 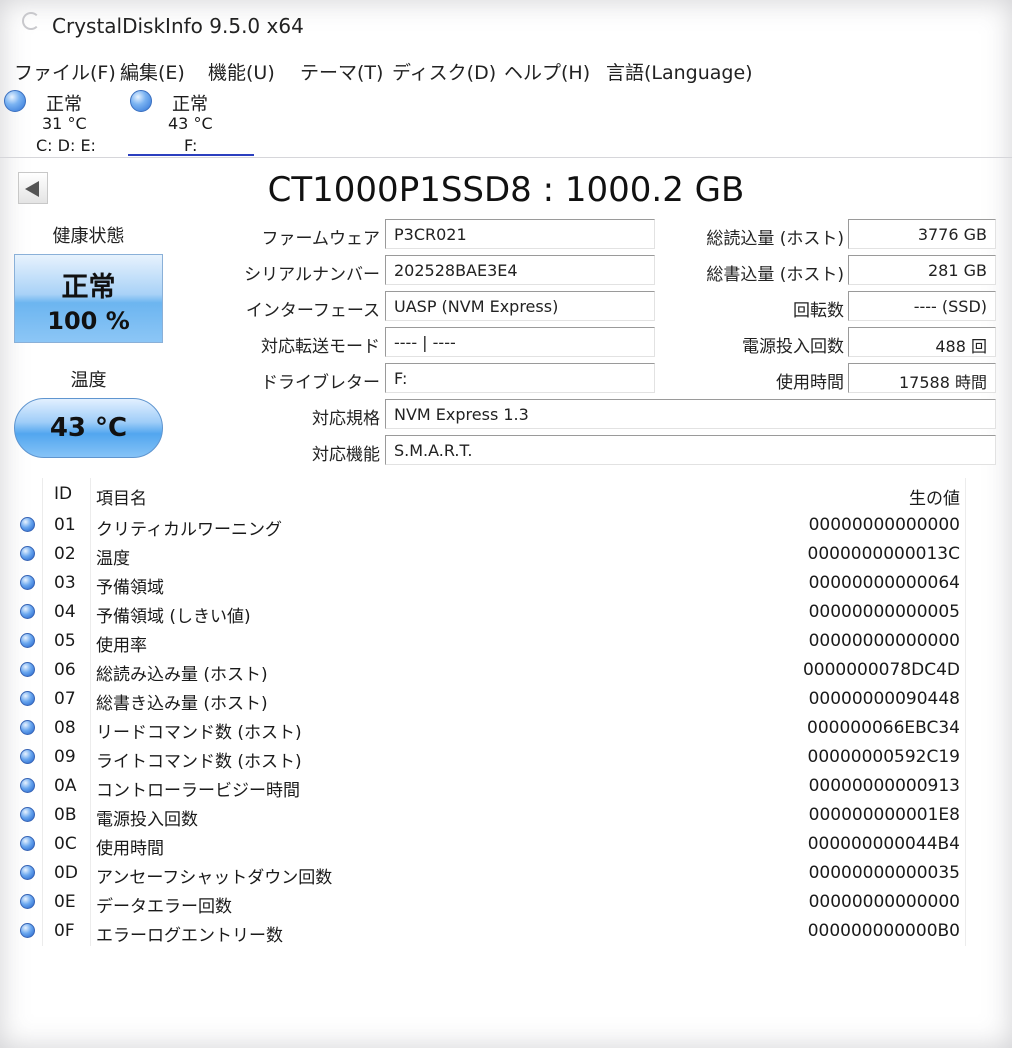 I want to click on temperature-value: 43 °C, so click(x=88, y=428).